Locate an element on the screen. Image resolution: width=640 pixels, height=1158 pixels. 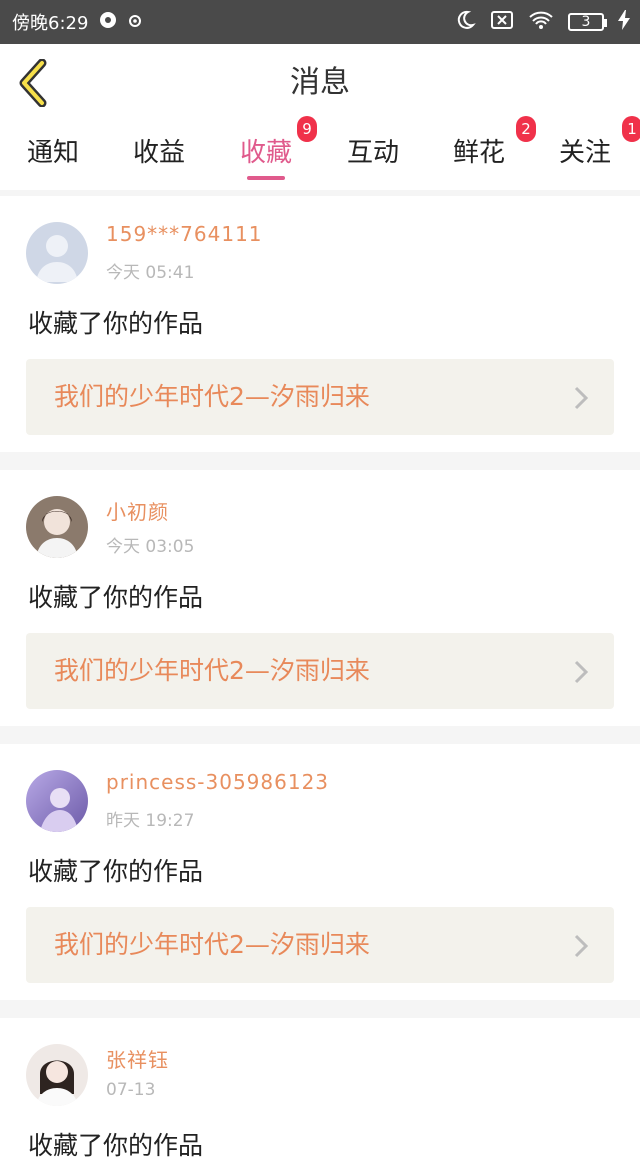
wifi-icon is located at coordinates (541, 22).